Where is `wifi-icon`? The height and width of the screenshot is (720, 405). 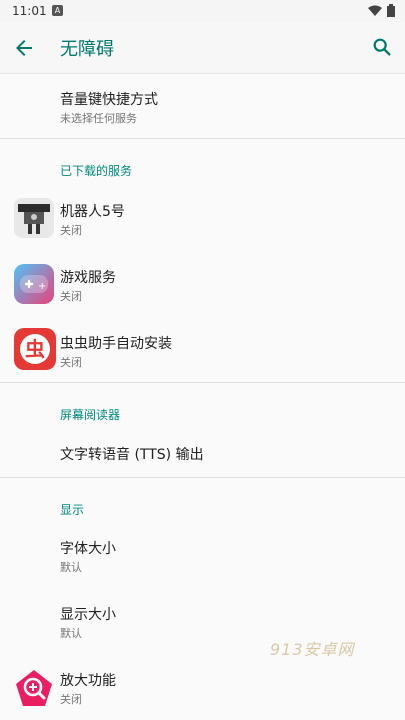
wifi-icon is located at coordinates (375, 10).